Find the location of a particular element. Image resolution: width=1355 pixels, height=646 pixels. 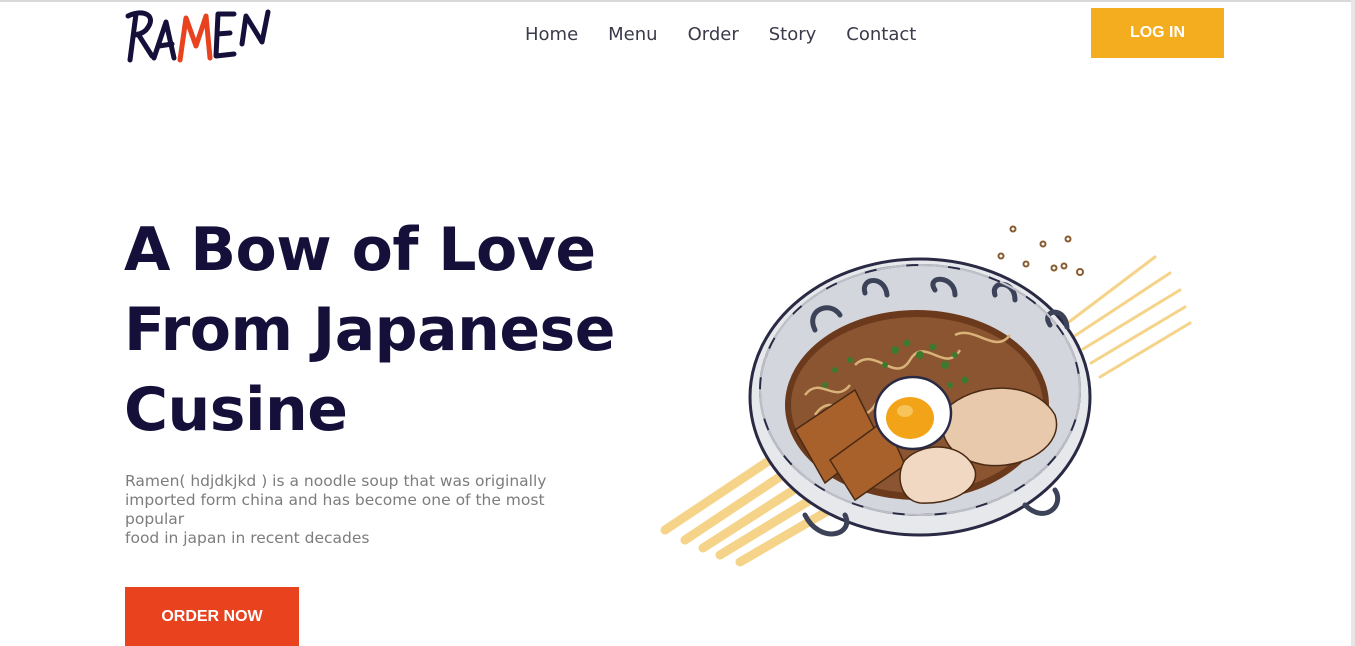

order-now-button: ORDER NOW is located at coordinates (212, 616).